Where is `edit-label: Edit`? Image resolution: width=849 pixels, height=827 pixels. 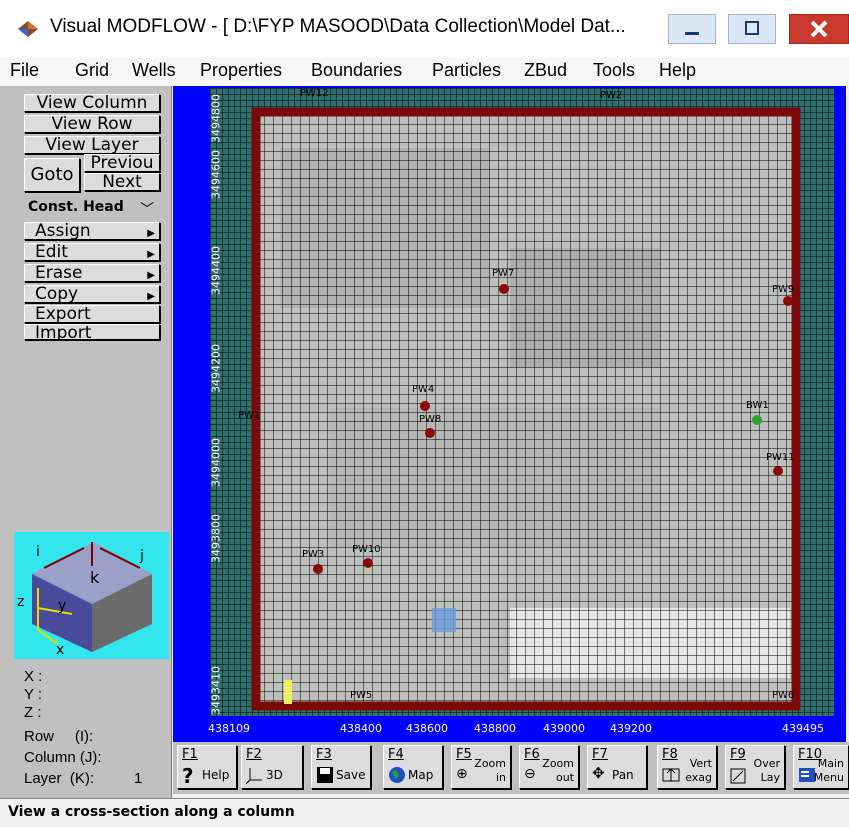
edit-label: Edit is located at coordinates (51, 252).